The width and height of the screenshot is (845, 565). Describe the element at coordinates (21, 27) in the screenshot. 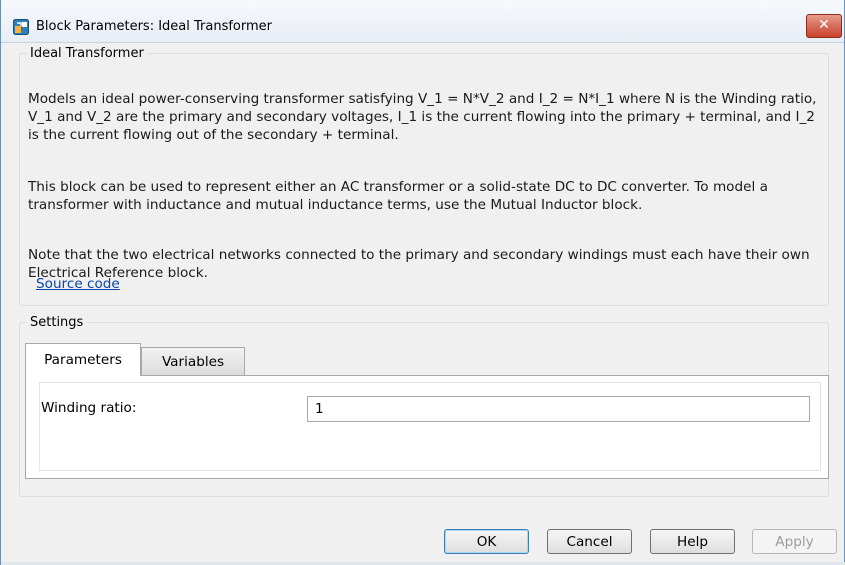

I see `simulink-block-icon` at that location.